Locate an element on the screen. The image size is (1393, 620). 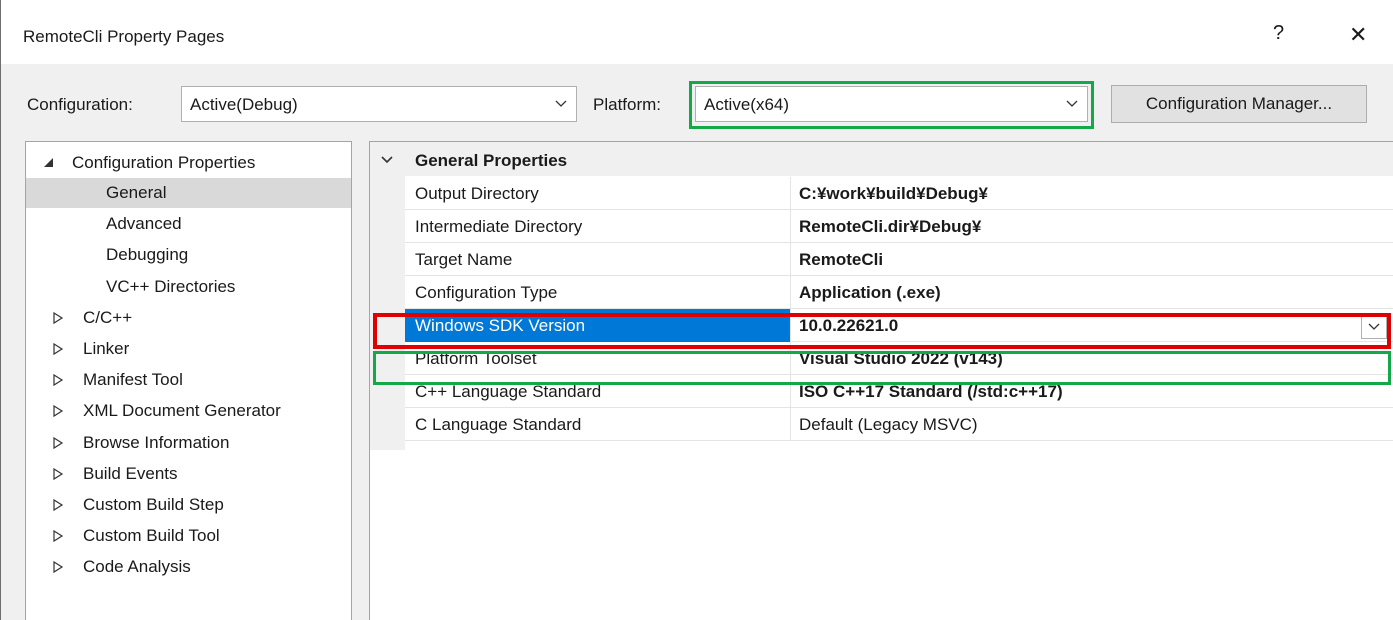
tree-item-code-analysis: Code Analysis is located at coordinates (188, 567).